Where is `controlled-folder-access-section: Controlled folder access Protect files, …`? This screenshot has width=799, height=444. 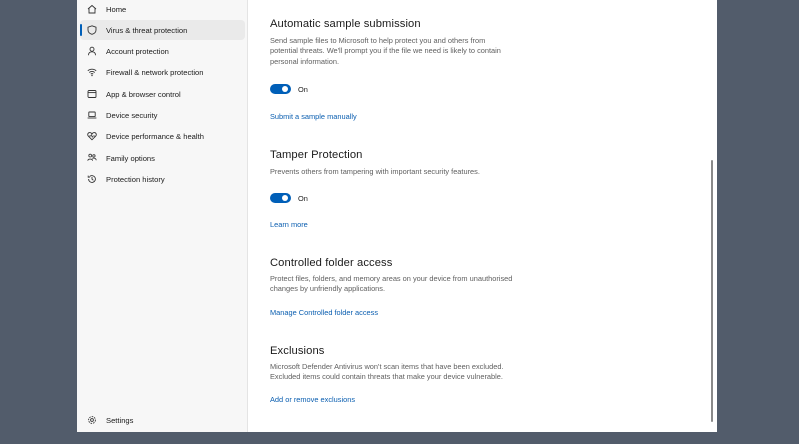
controlled-folder-access-section: Controlled folder access Protect files, … is located at coordinates (415, 276).